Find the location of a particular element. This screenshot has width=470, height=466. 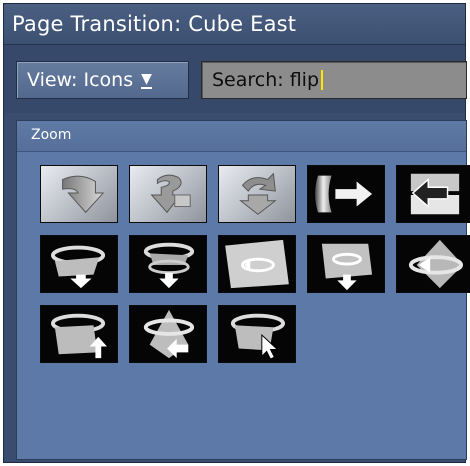

search-input-value: Search: flip is located at coordinates (266, 80).